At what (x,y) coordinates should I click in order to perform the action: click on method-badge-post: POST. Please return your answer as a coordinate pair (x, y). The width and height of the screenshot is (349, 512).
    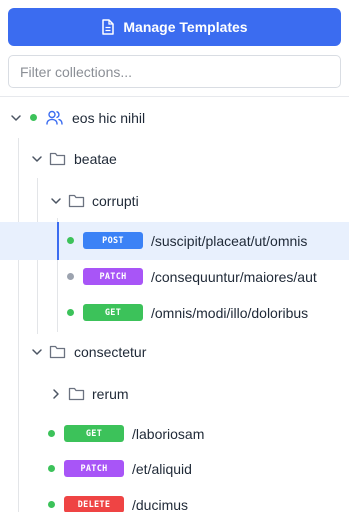
    Looking at the image, I should click on (113, 240).